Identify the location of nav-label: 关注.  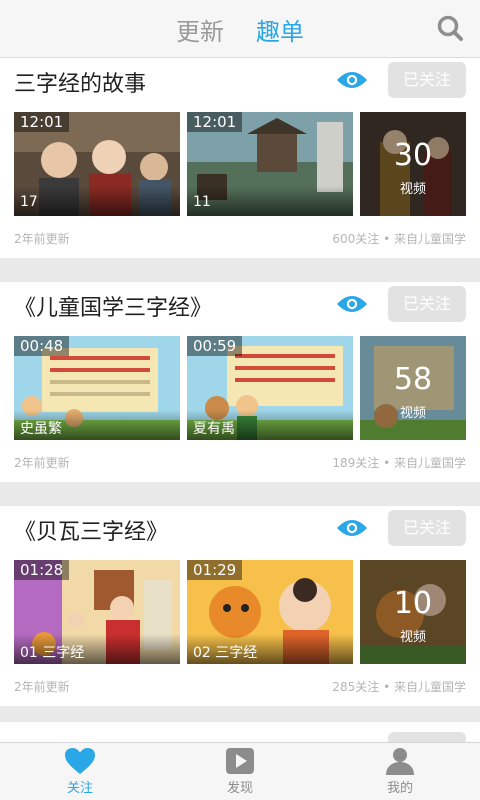
(79, 788).